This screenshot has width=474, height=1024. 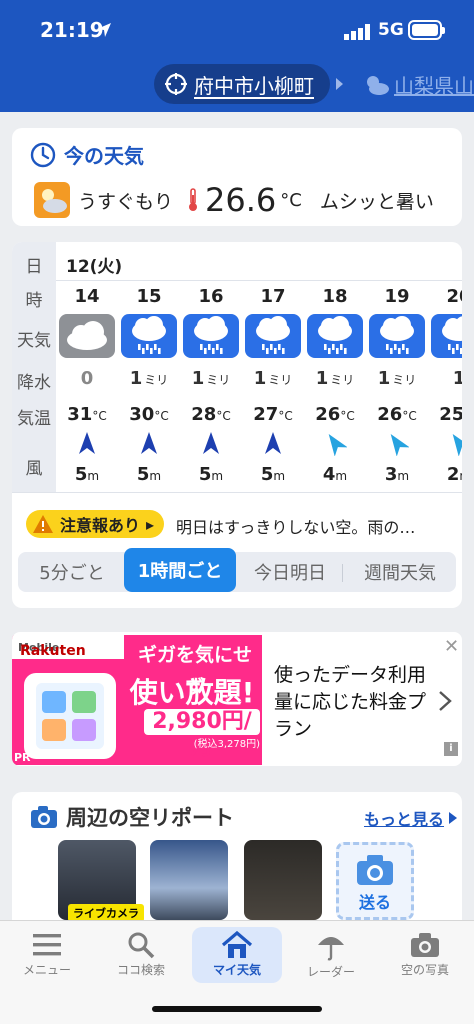 What do you see at coordinates (273, 296) in the screenshot?
I see `forecast-hour: 17` at bounding box center [273, 296].